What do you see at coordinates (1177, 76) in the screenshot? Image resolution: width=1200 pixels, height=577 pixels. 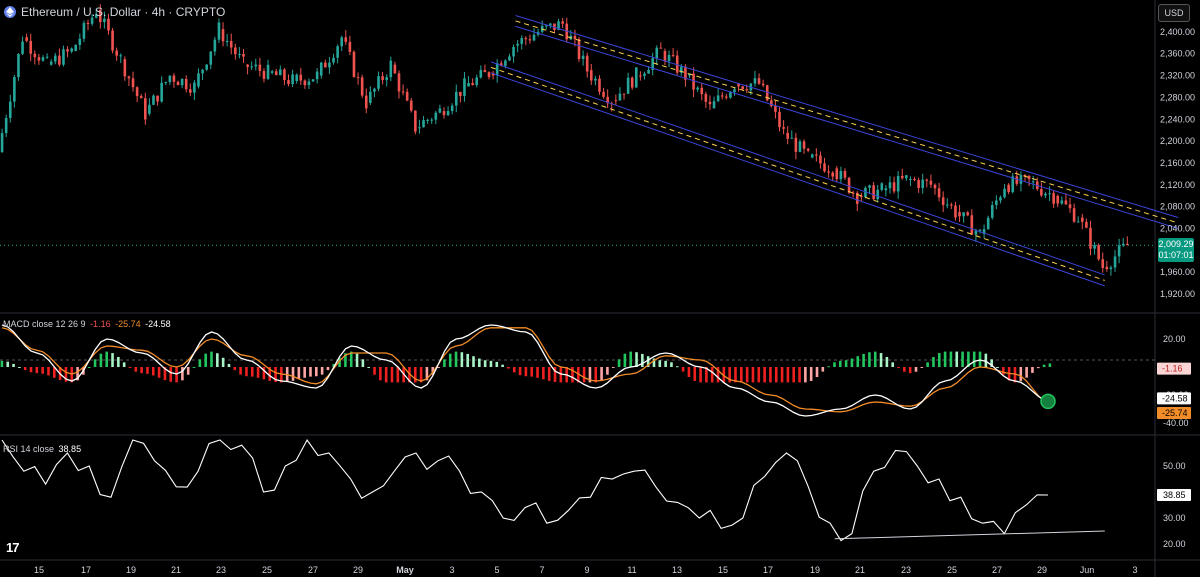 I see `price-tick-label: 2,320.00` at bounding box center [1177, 76].